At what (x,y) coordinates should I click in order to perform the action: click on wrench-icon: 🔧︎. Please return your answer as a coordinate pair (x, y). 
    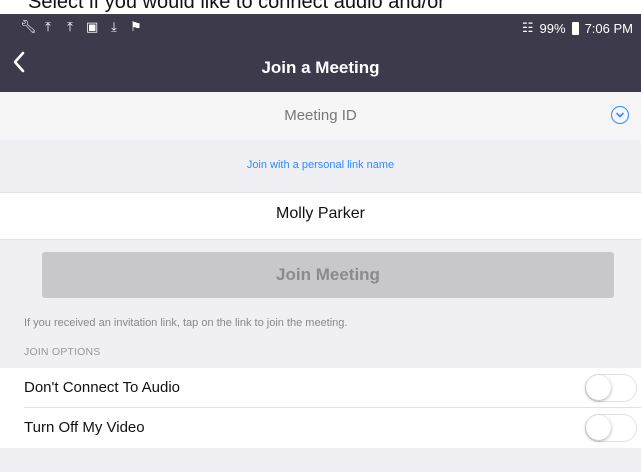
    Looking at the image, I should click on (28, 26).